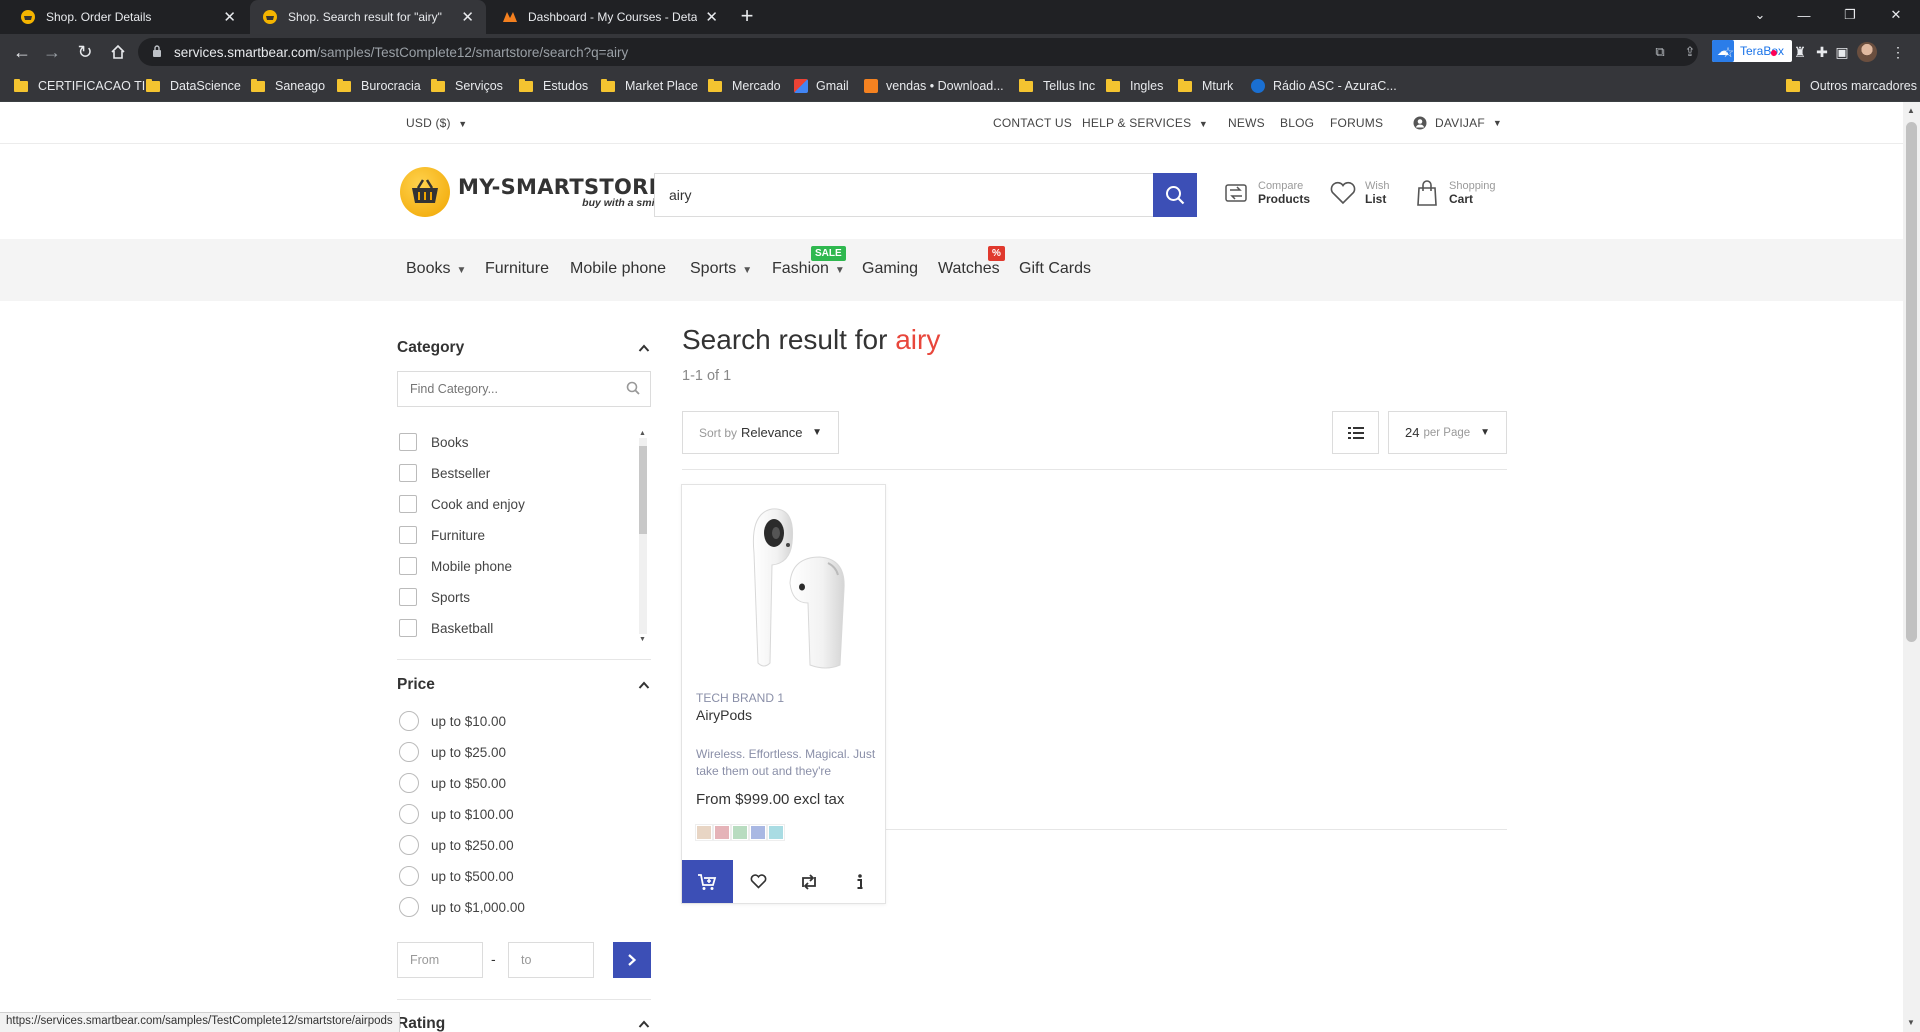 This screenshot has width=1920, height=1032. I want to click on add-to-compare-button, so click(809, 881).